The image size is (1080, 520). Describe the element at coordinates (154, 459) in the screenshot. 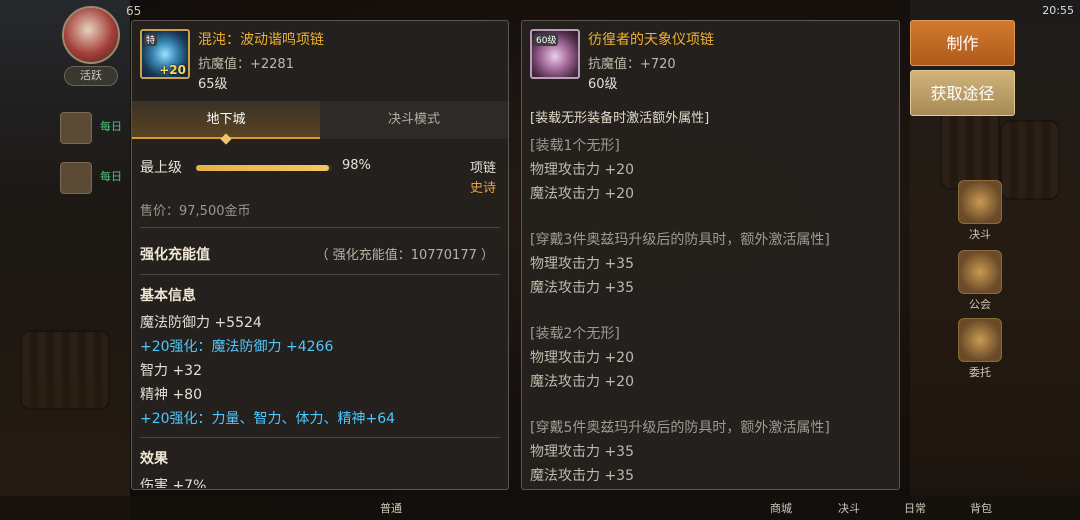

I see `effect-title: 效果` at that location.